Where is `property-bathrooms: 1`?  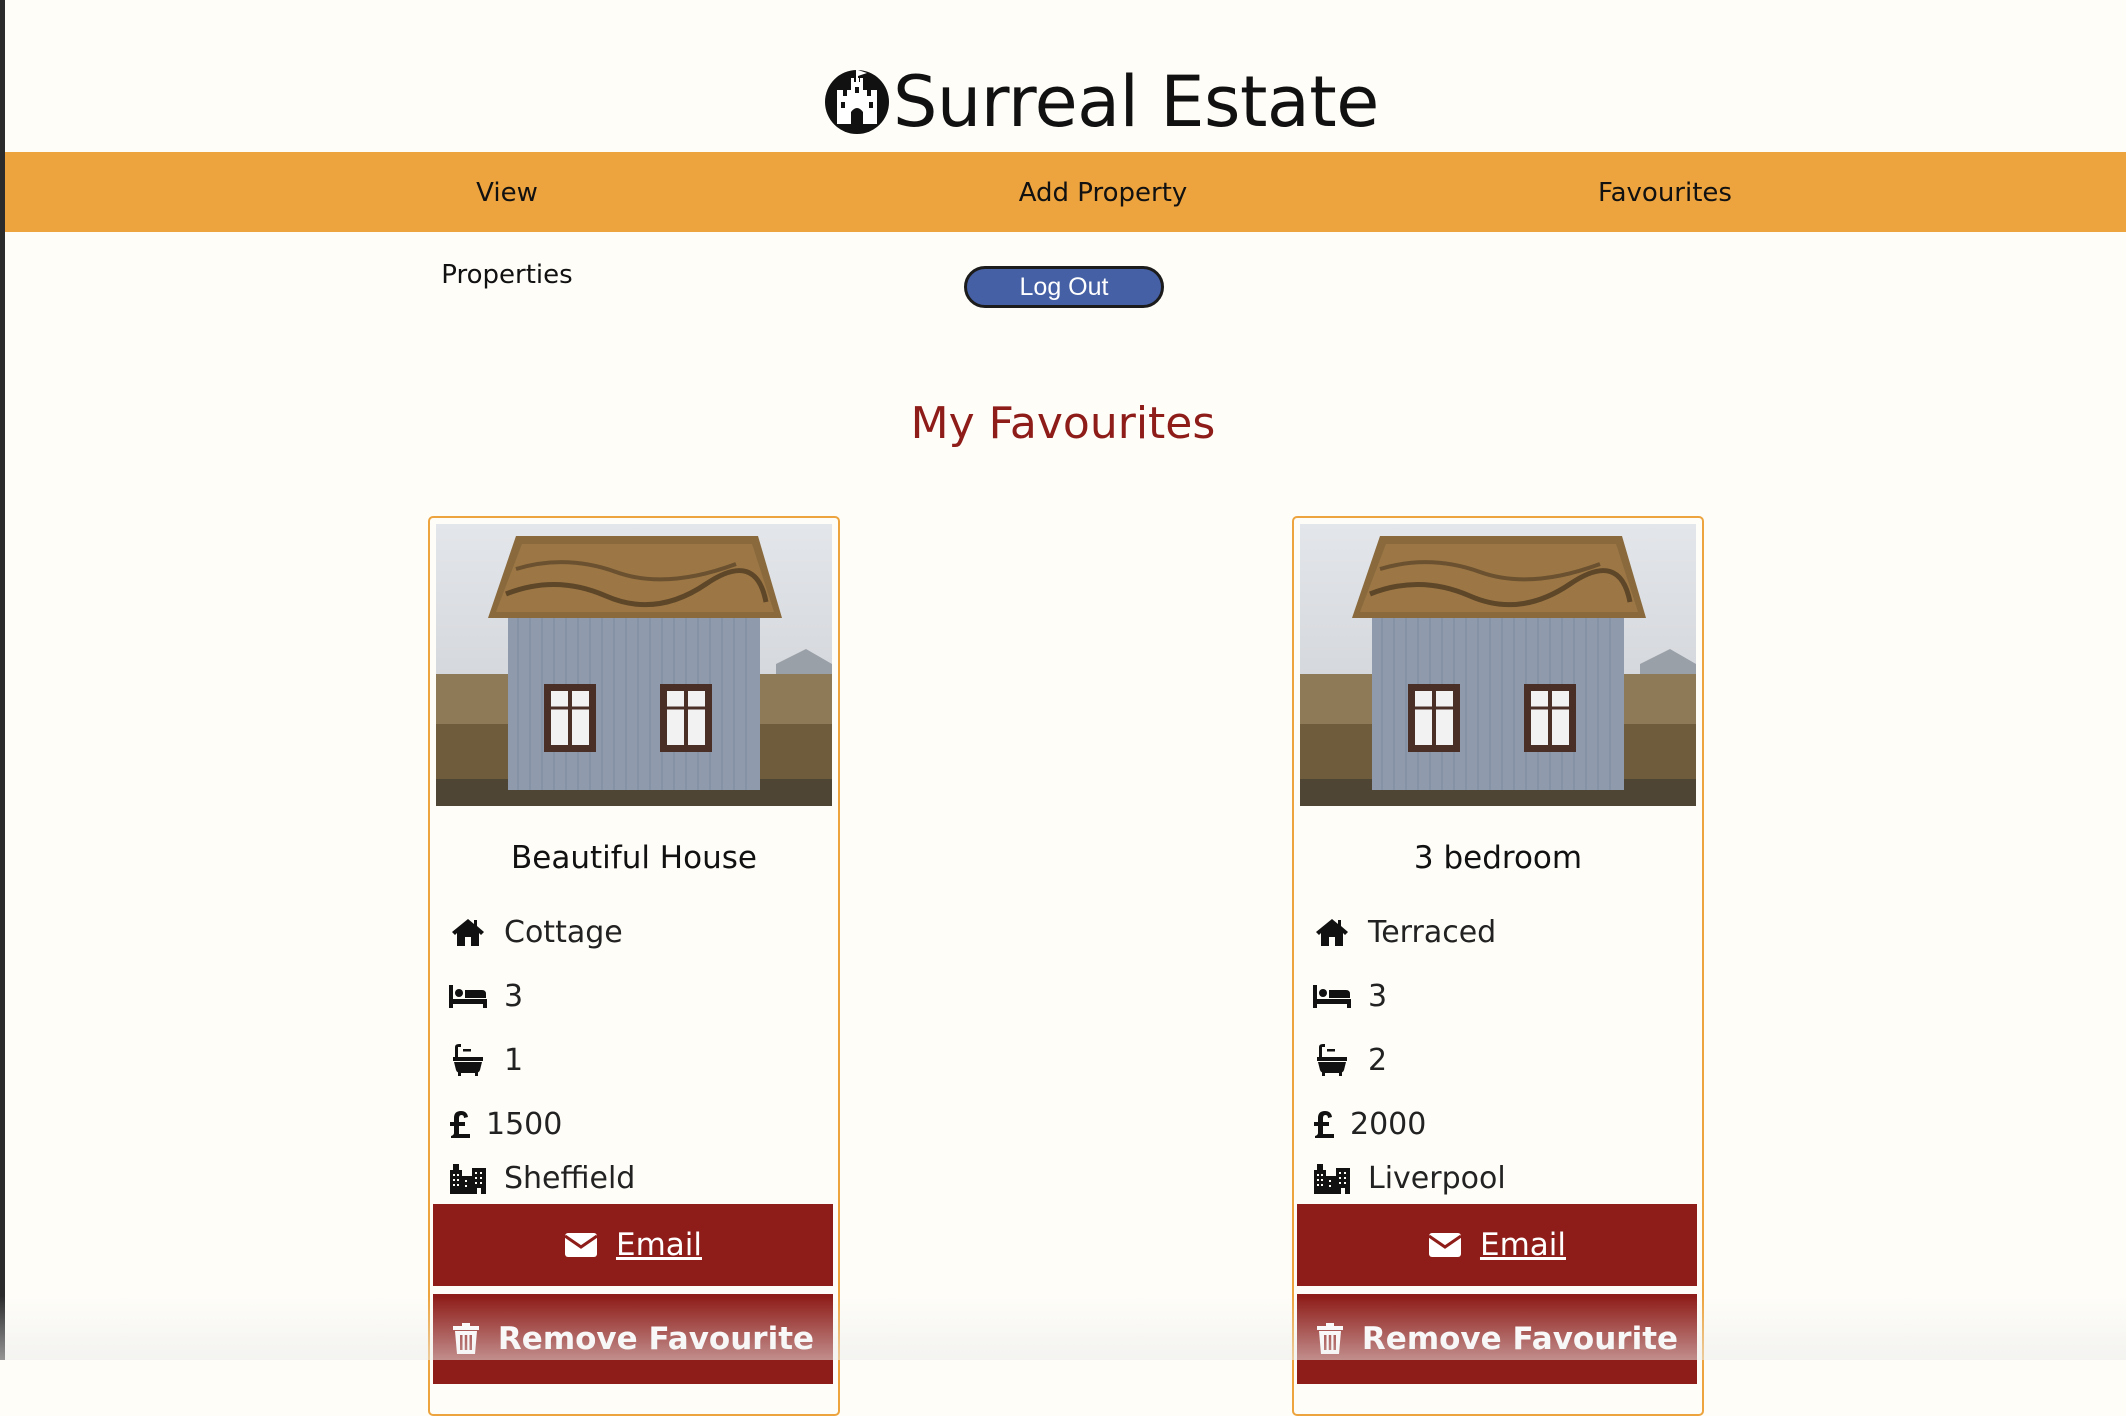
property-bathrooms: 1 is located at coordinates (485, 1060).